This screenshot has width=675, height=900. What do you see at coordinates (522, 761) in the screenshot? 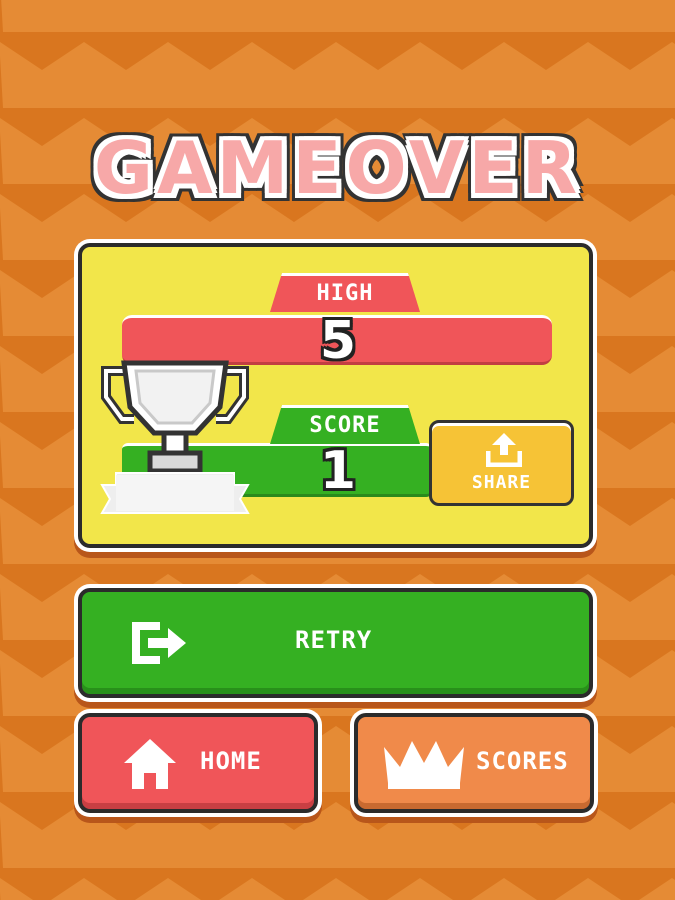
I see `scores-label: SCORES` at bounding box center [522, 761].